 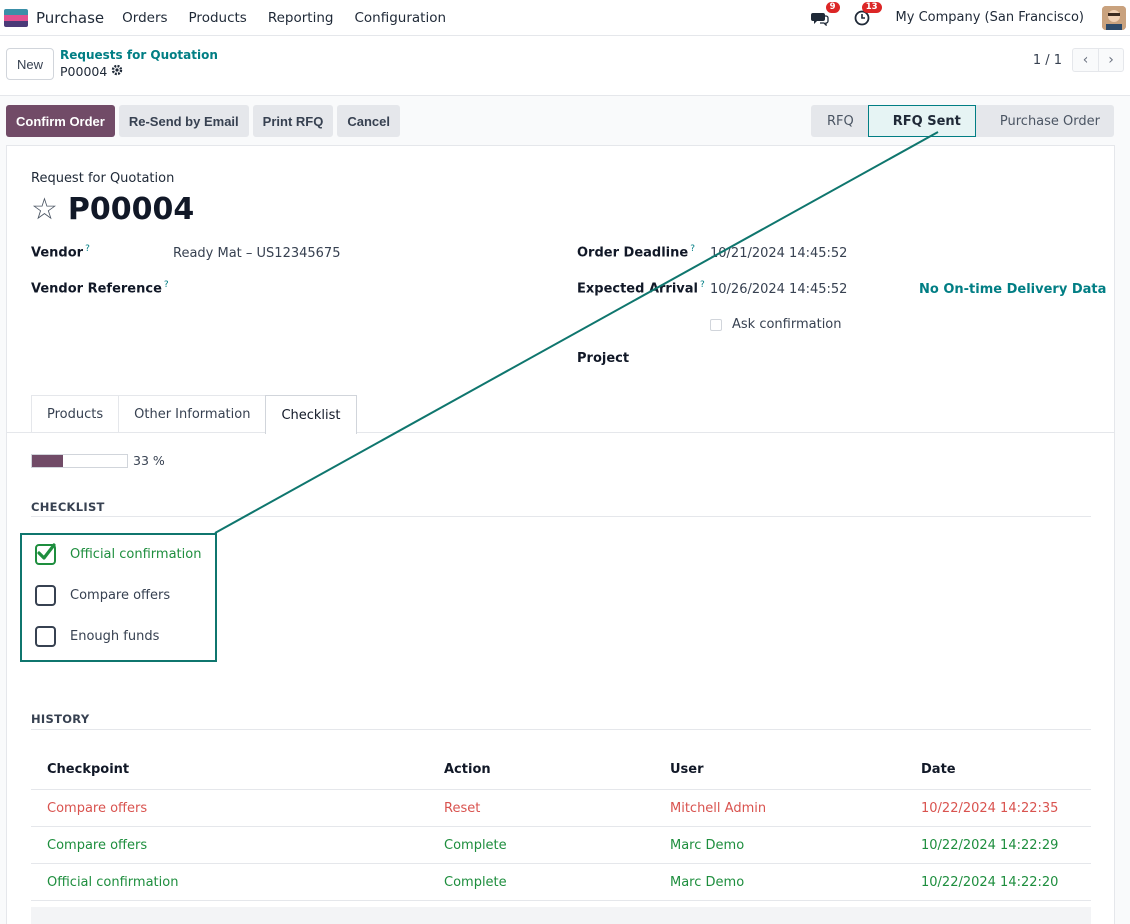 I want to click on pager: 1 / 1 ‹ ›, so click(x=1078, y=60).